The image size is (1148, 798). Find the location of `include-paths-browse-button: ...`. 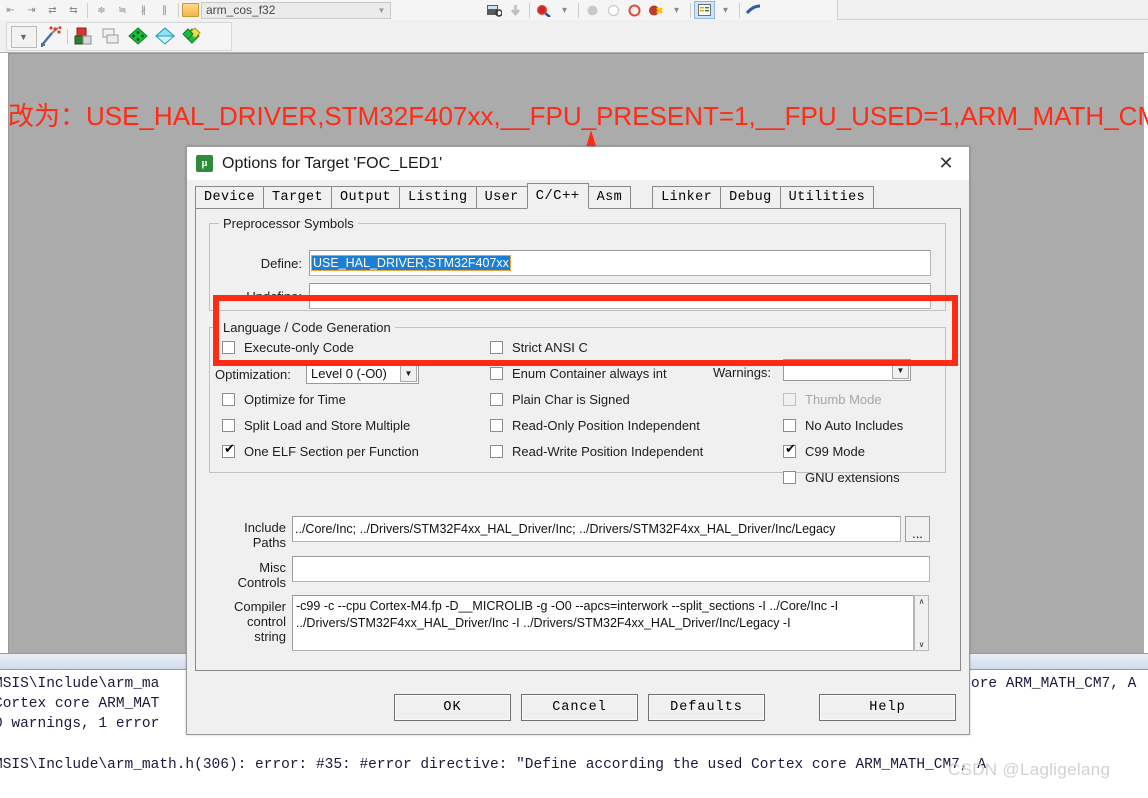

include-paths-browse-button: ... is located at coordinates (917, 529).